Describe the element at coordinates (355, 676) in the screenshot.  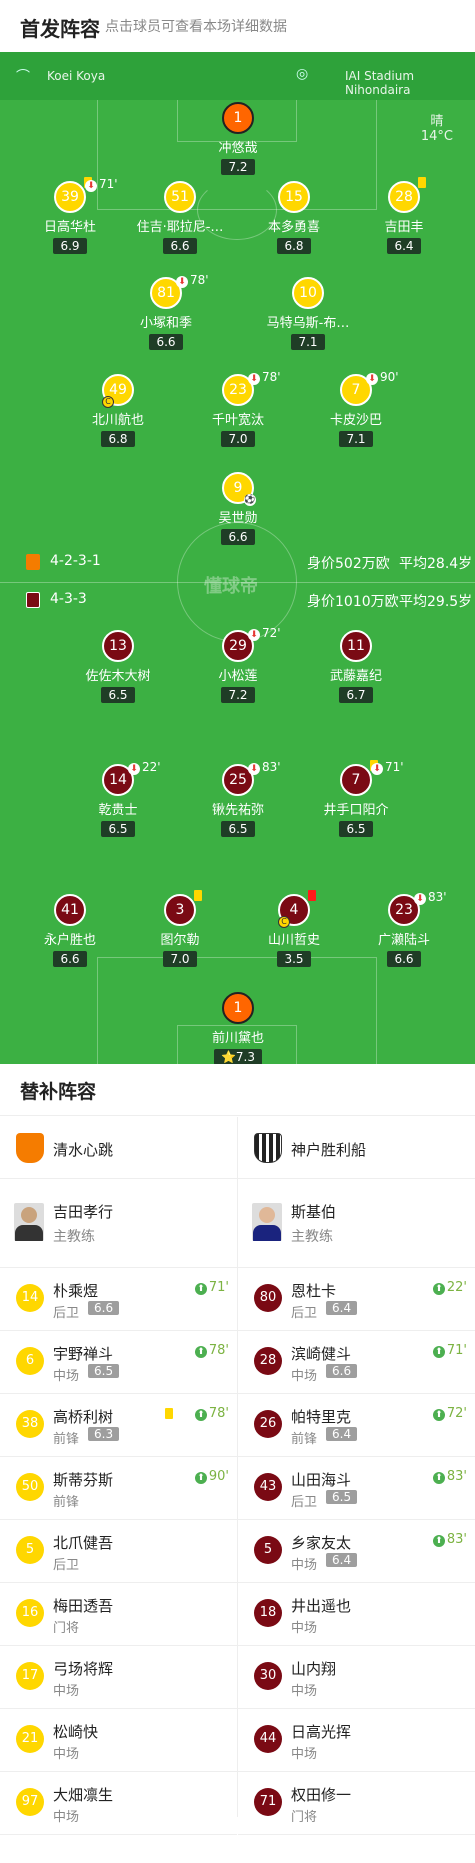
I see `player-name: 武藤嘉纪` at that location.